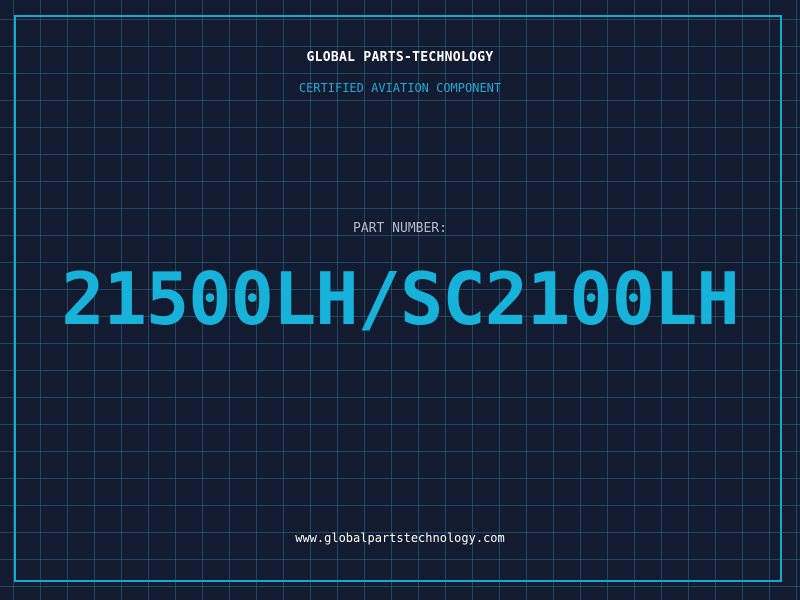 The image size is (800, 600). Describe the element at coordinates (400, 538) in the screenshot. I see `website-url: www.globalpartstechnology.com` at that location.